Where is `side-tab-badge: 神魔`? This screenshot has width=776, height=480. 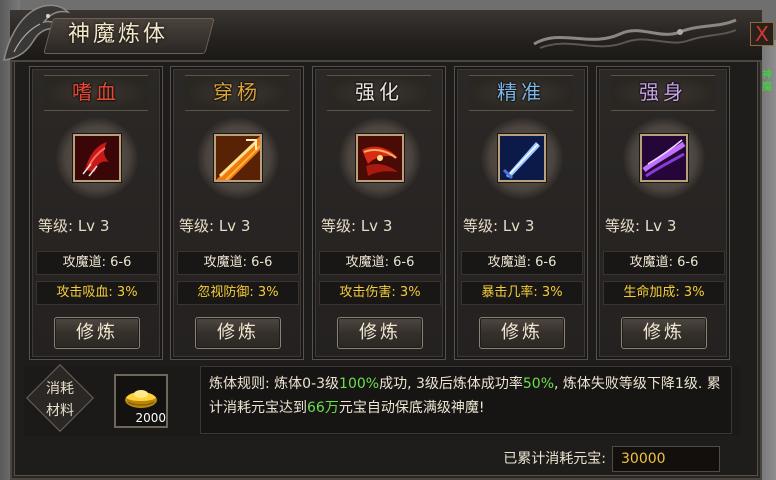
side-tab-badge: 神魔 is located at coordinates (767, 81).